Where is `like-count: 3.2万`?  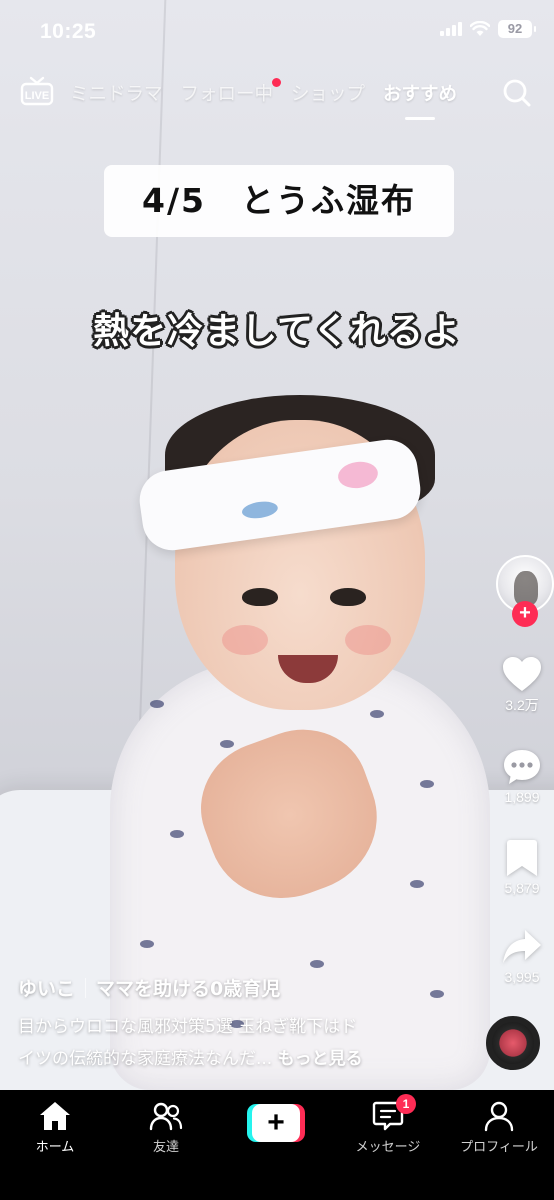 like-count: 3.2万 is located at coordinates (522, 705).